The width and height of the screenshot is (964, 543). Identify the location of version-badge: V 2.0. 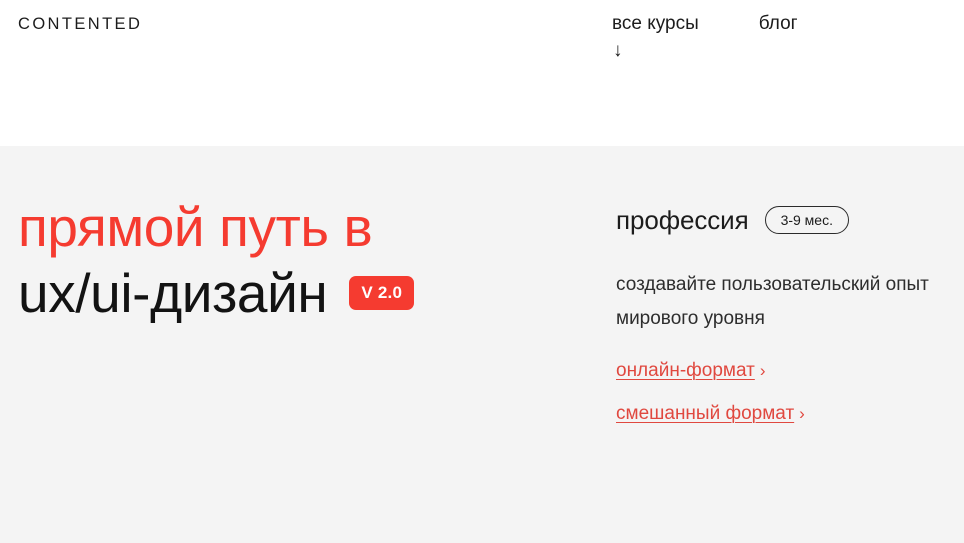
(382, 293).